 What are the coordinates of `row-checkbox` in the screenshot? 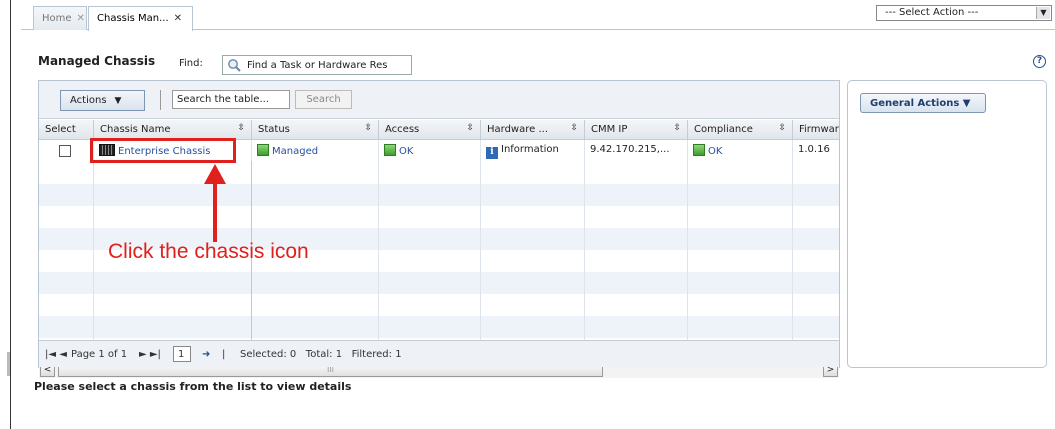 It's located at (65, 151).